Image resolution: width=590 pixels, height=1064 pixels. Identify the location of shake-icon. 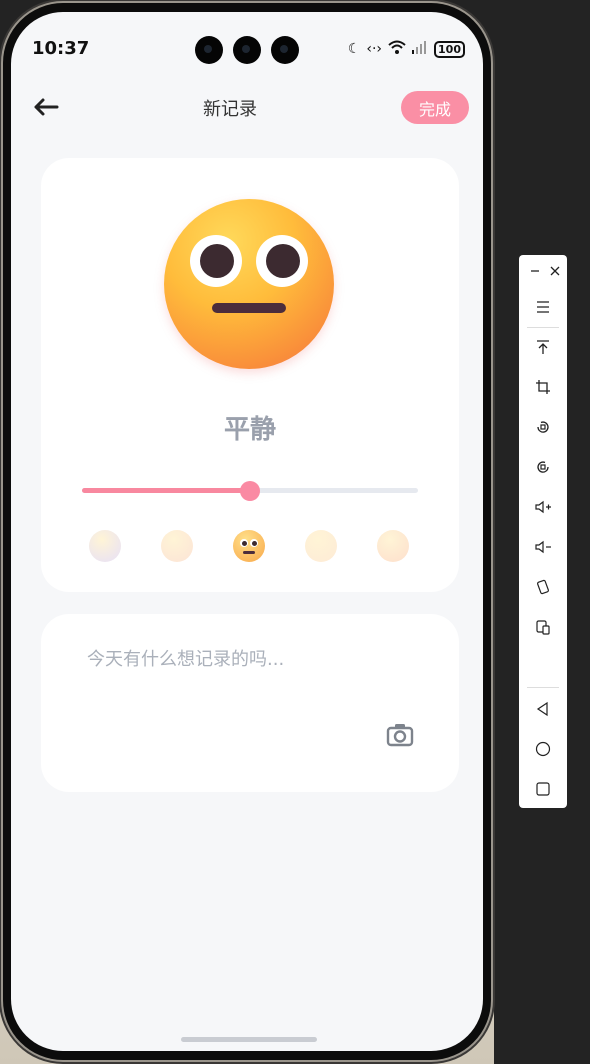
(543, 587).